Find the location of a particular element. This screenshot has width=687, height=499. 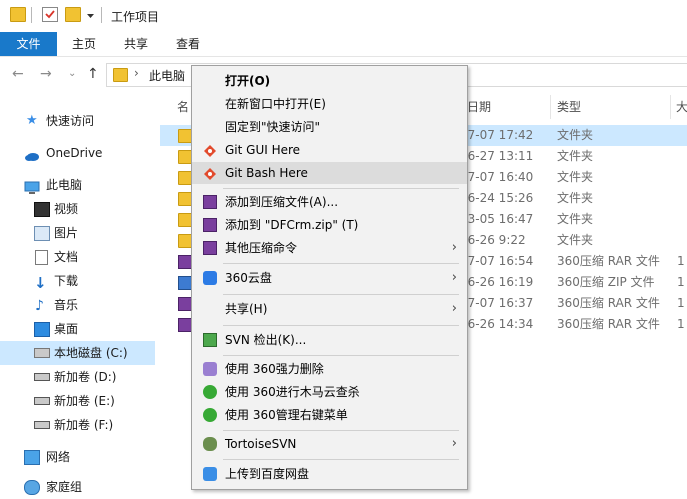

menu-item-360-cloud: 360云盘 › is located at coordinates (329, 278).